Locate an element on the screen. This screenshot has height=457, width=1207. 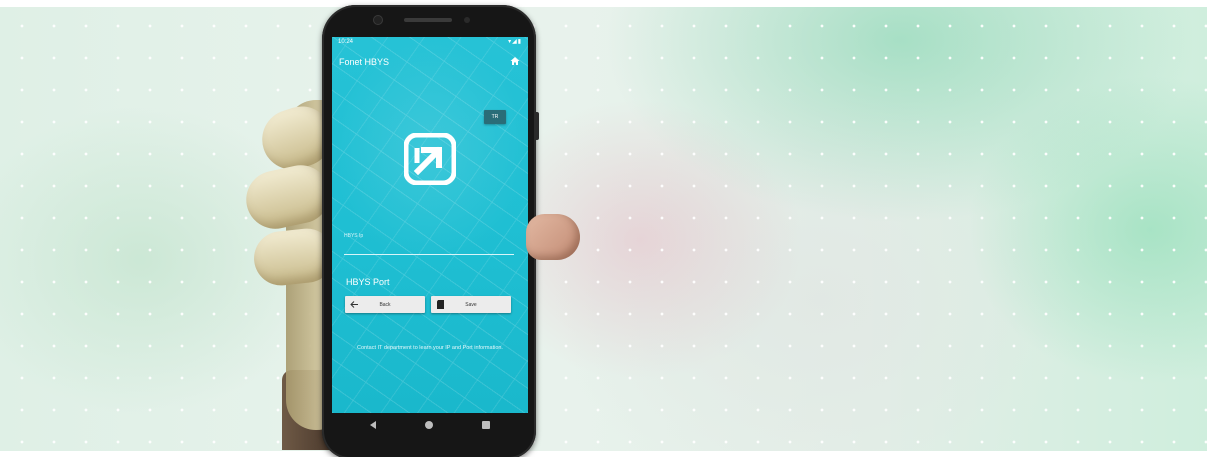
android-nav-bar is located at coordinates (430, 425).